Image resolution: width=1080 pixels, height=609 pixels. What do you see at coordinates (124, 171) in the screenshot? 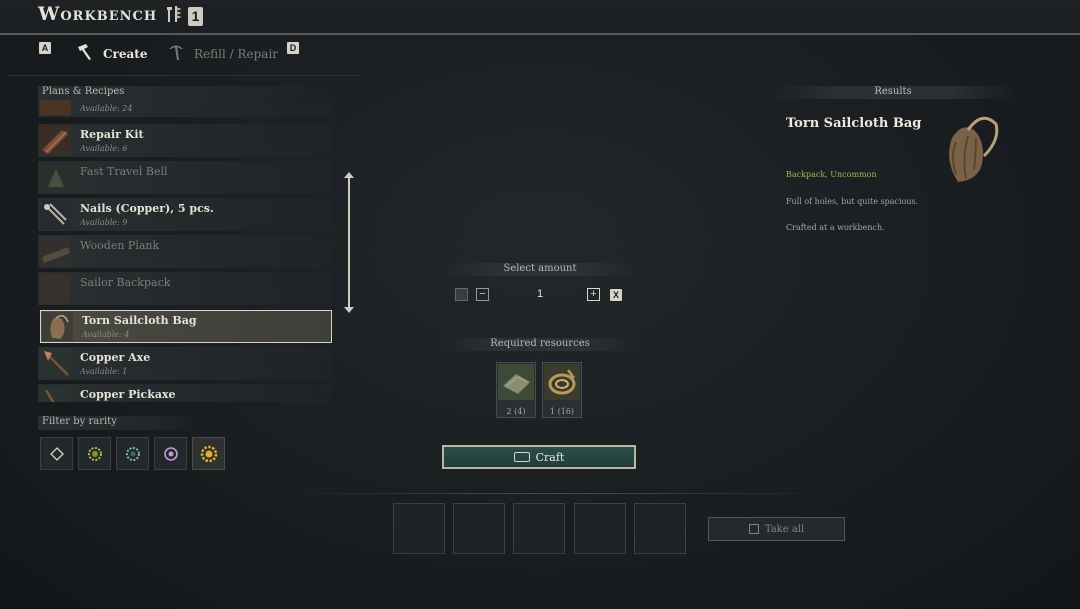
I see `recipe-name: Fast Travel Bell` at bounding box center [124, 171].